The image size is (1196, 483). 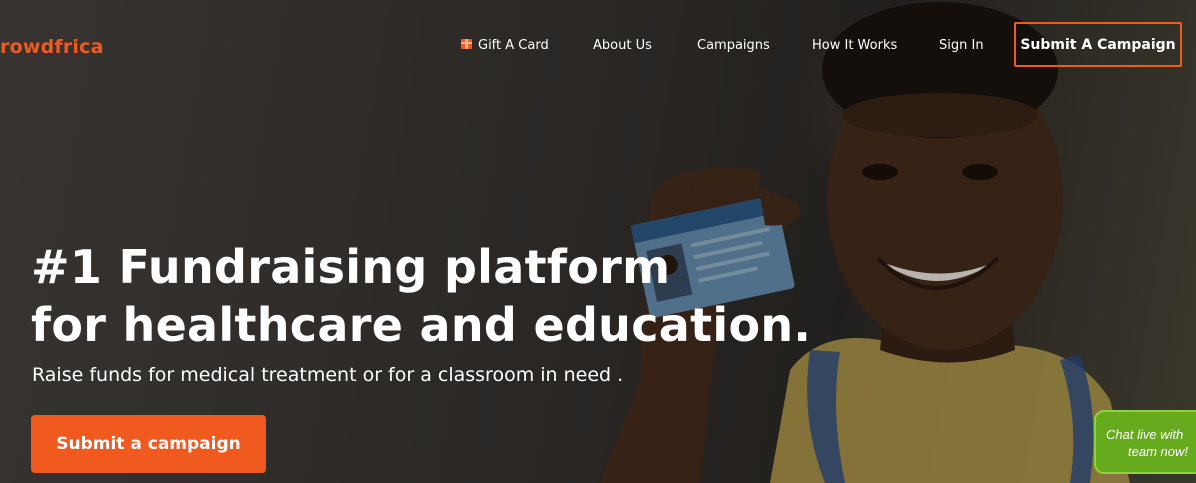 What do you see at coordinates (1145, 434) in the screenshot?
I see `chat-widget-line1: Chat live with` at bounding box center [1145, 434].